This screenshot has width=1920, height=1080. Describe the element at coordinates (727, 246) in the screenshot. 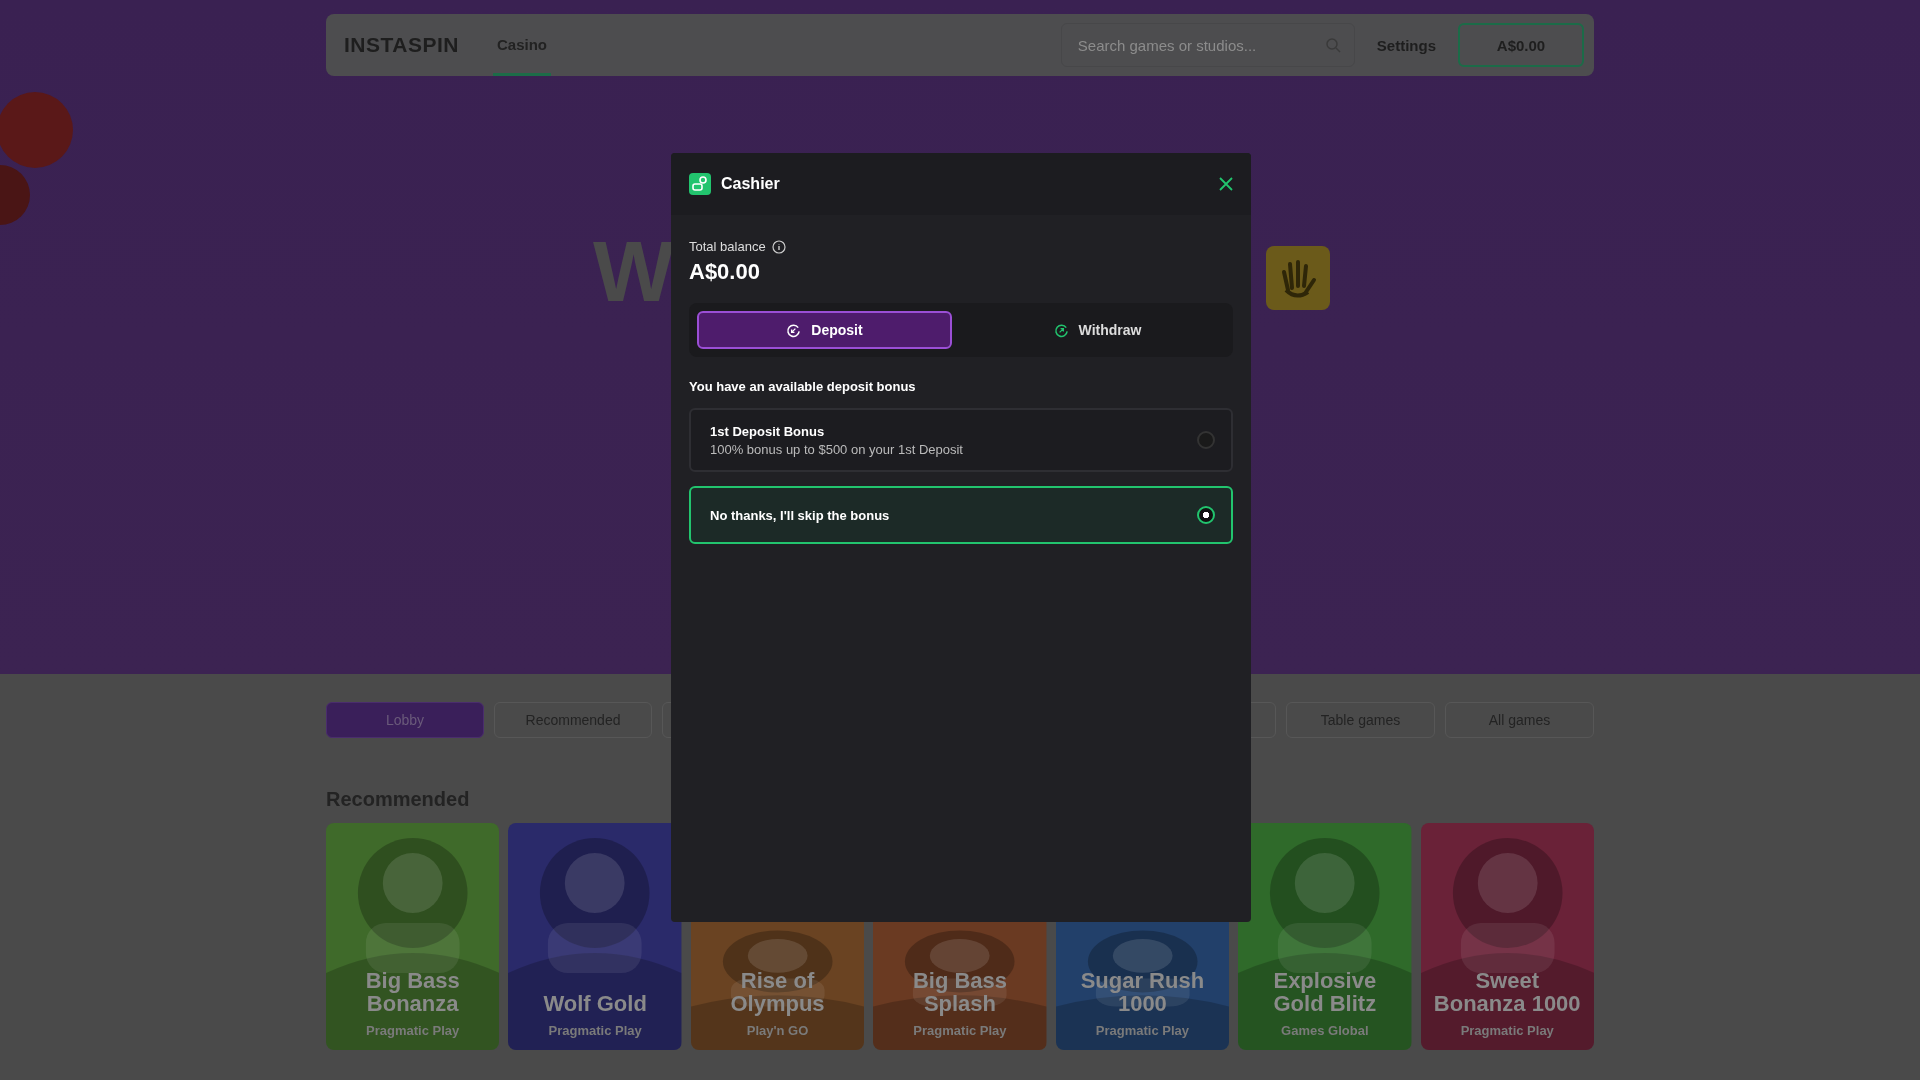

I see `balance-label: Total balance` at that location.